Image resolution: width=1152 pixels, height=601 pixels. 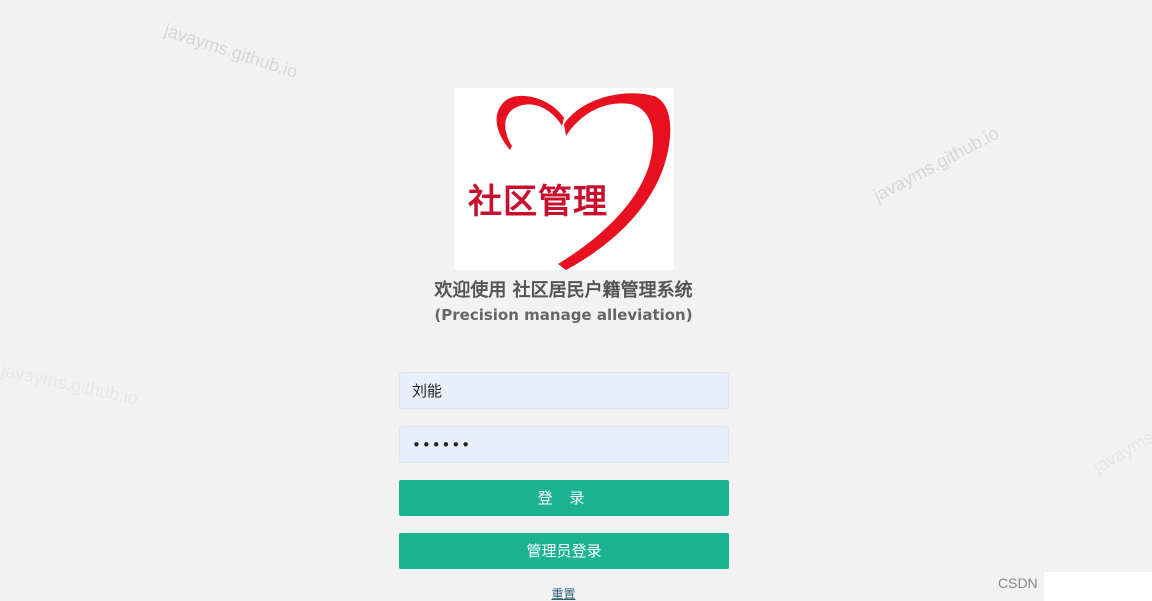 What do you see at coordinates (1098, 586) in the screenshot?
I see `corner-overlay` at bounding box center [1098, 586].